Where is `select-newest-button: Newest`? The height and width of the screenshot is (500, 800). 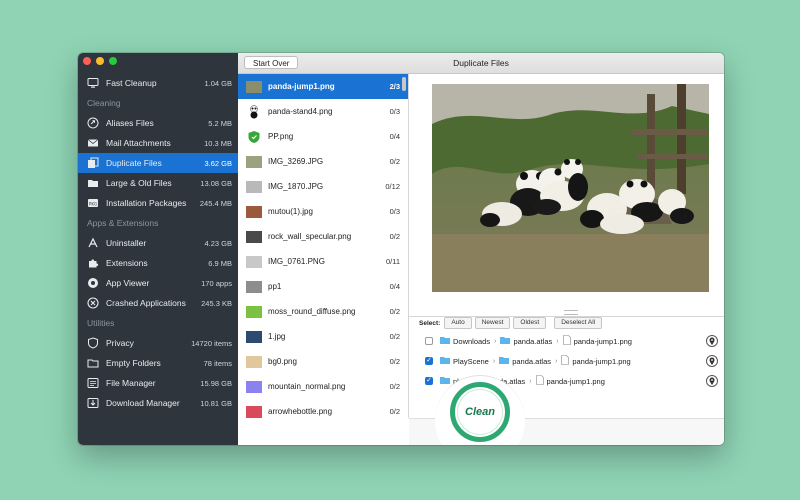
select-newest-button: Newest is located at coordinates (492, 323).